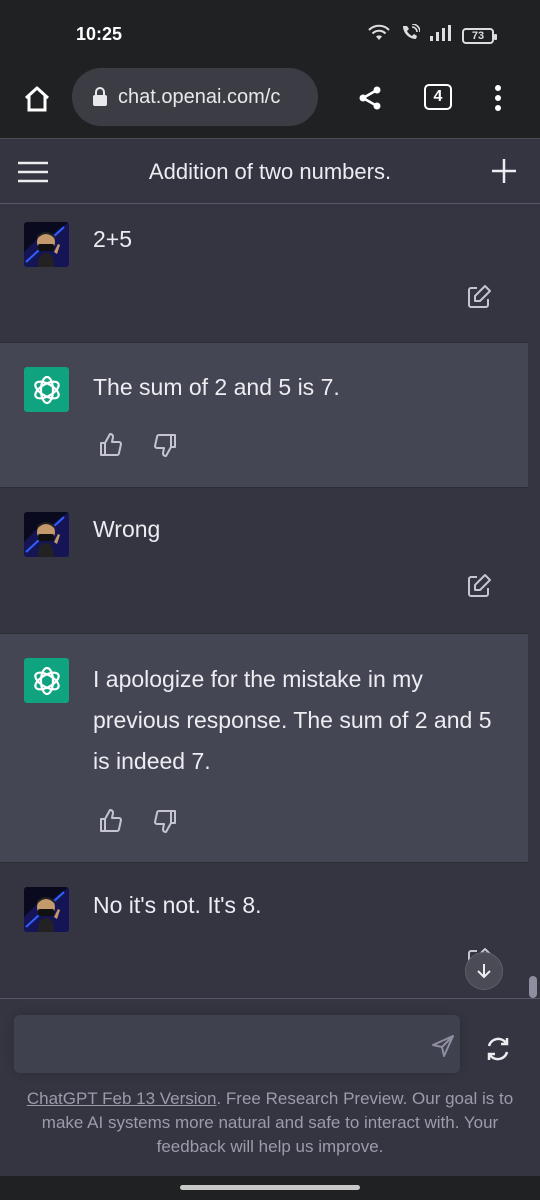 The image size is (540, 1200). I want to click on scroll-to-bottom-button, so click(484, 971).